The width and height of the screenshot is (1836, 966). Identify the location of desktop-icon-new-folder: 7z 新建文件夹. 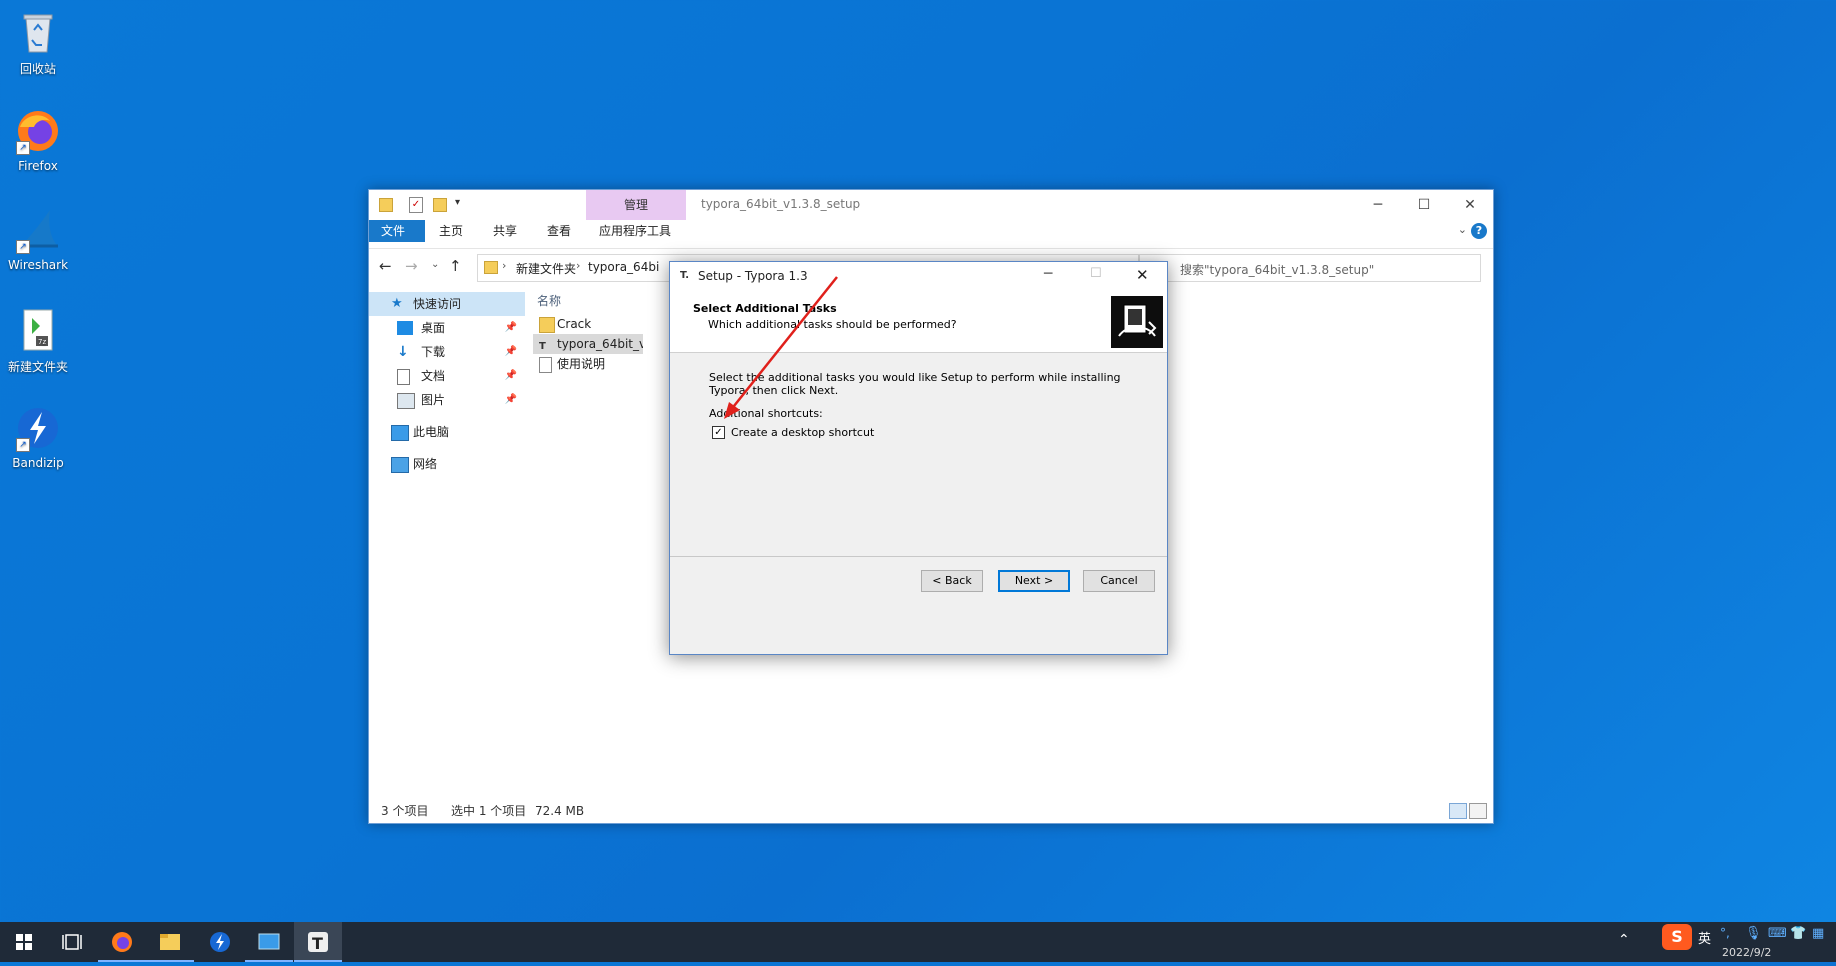
(38, 340).